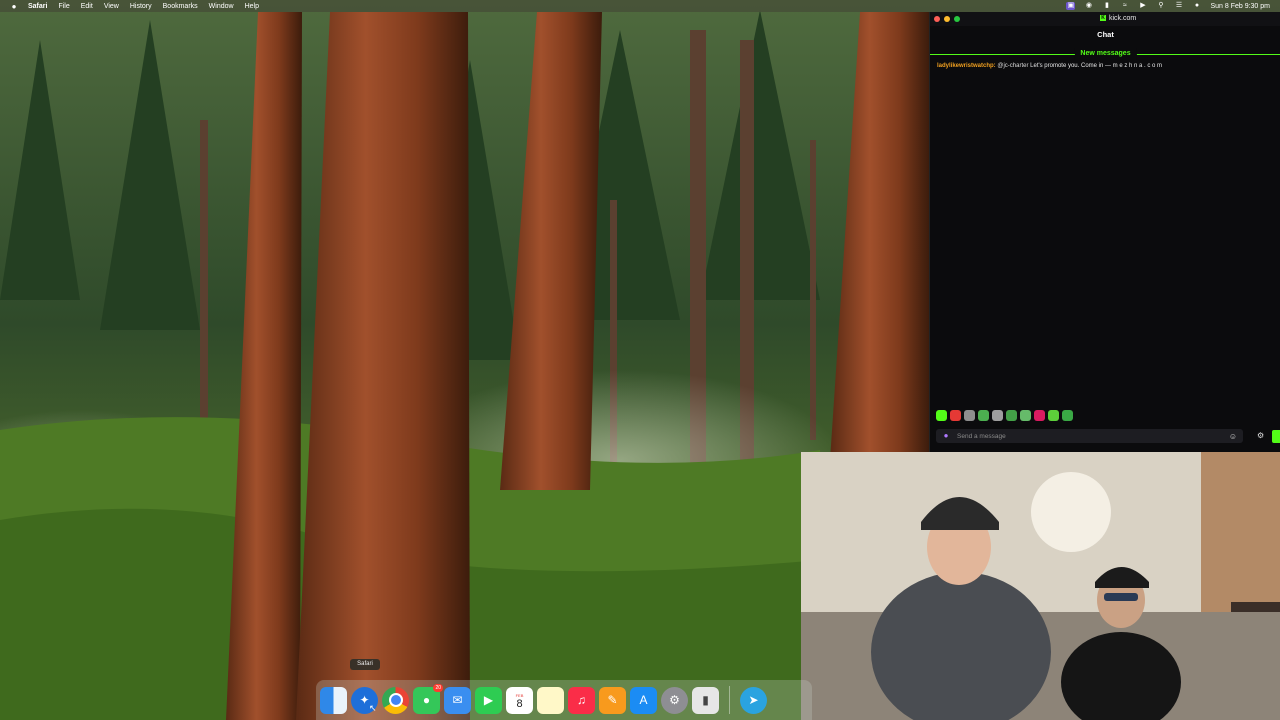  What do you see at coordinates (111, 6) in the screenshot?
I see `menu-view: View` at bounding box center [111, 6].